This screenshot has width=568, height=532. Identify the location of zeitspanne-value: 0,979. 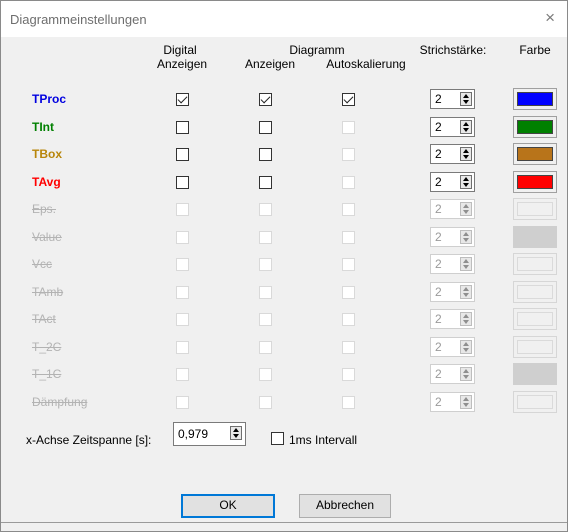
(193, 434).